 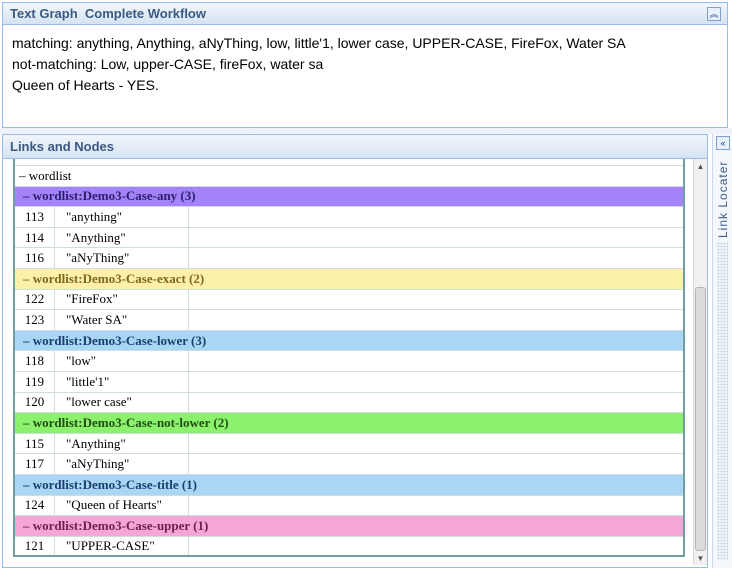 I want to click on node-id: 114, so click(x=35, y=237).